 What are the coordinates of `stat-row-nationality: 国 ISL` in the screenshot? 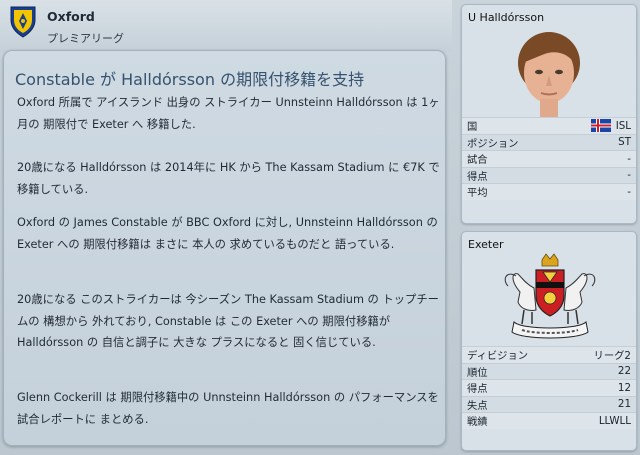 It's located at (549, 125).